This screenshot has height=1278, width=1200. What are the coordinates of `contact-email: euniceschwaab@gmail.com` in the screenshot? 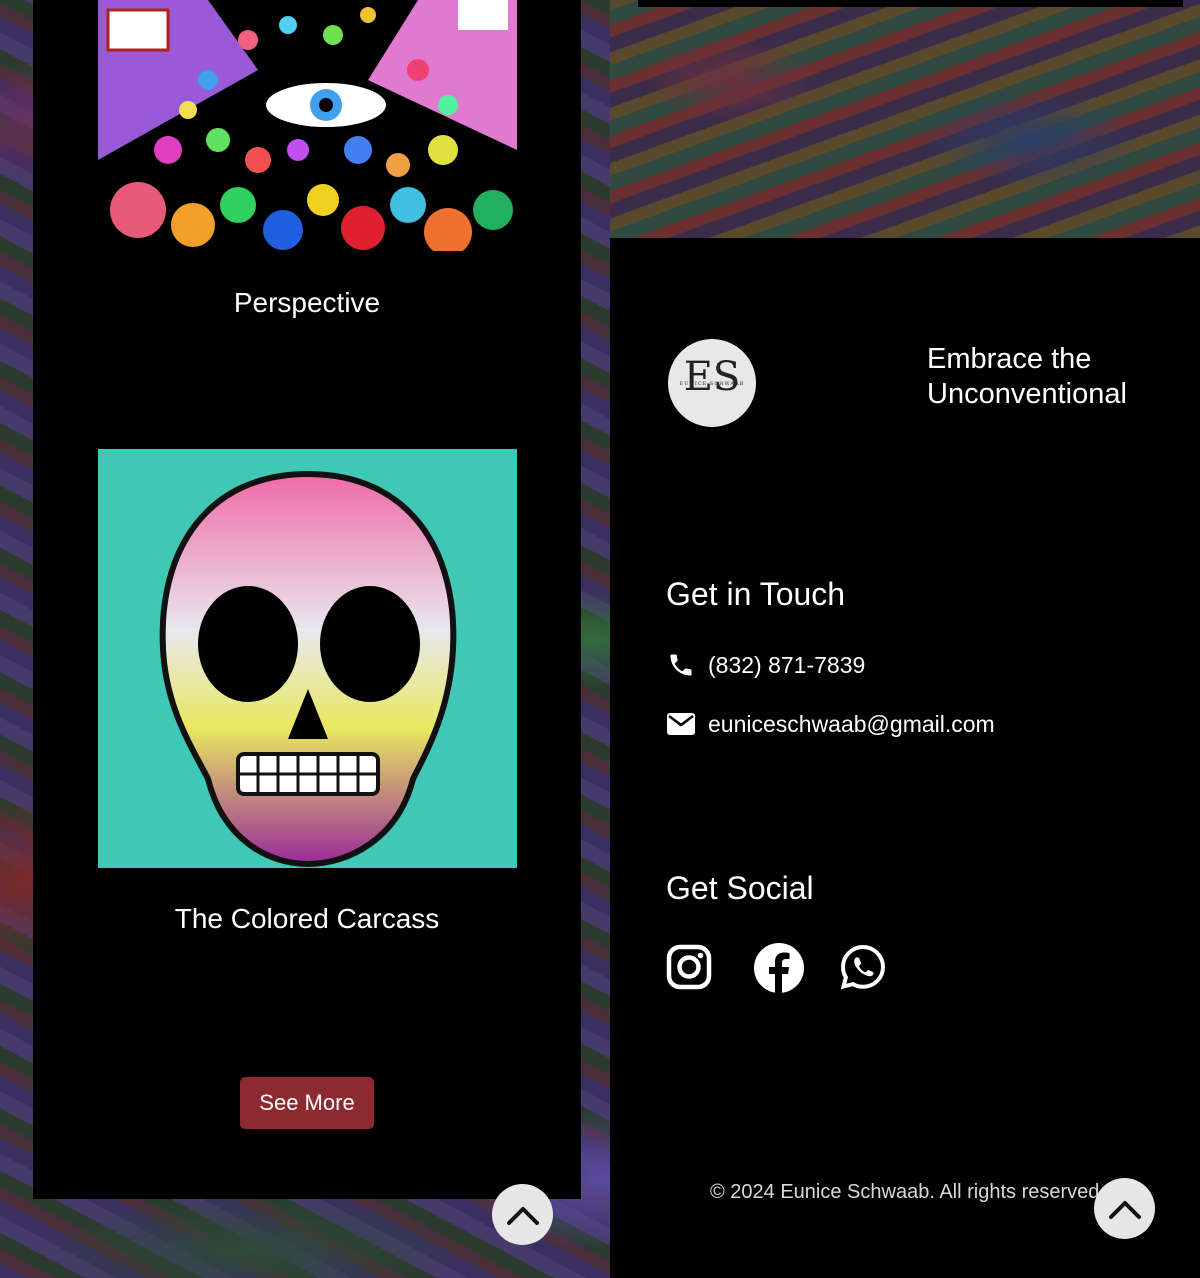 It's located at (851, 724).